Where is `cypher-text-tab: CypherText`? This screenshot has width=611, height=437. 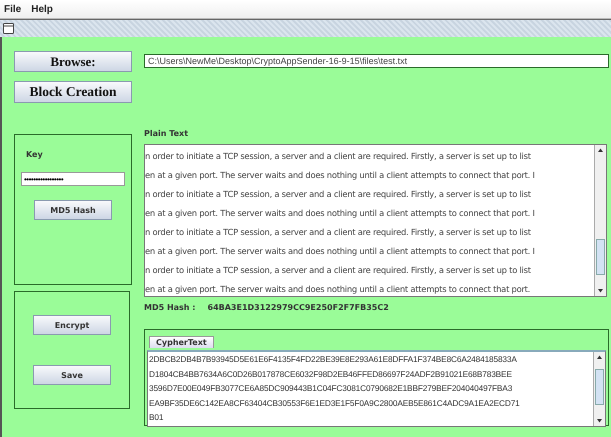 cypher-text-tab: CypherText is located at coordinates (181, 342).